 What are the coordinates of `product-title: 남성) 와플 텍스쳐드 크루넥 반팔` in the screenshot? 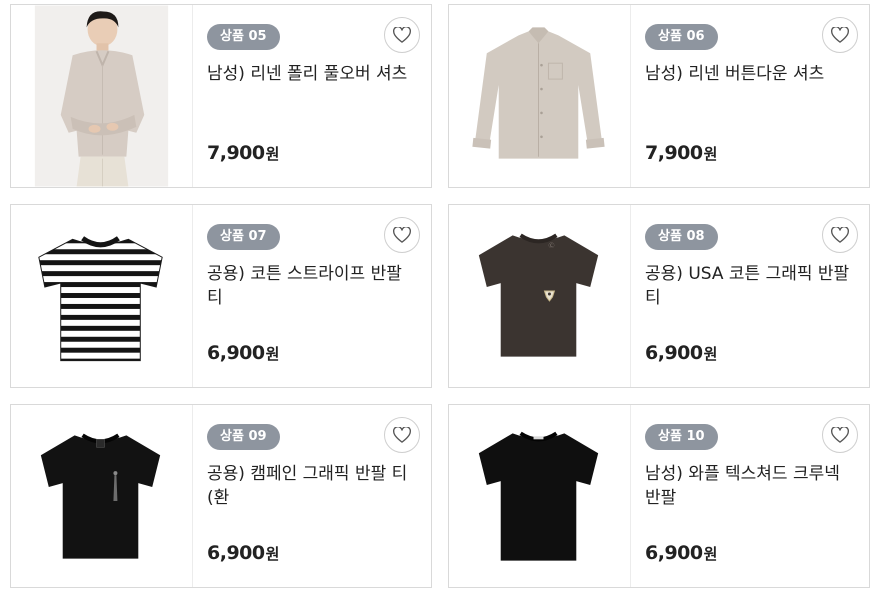 It's located at (752, 486).